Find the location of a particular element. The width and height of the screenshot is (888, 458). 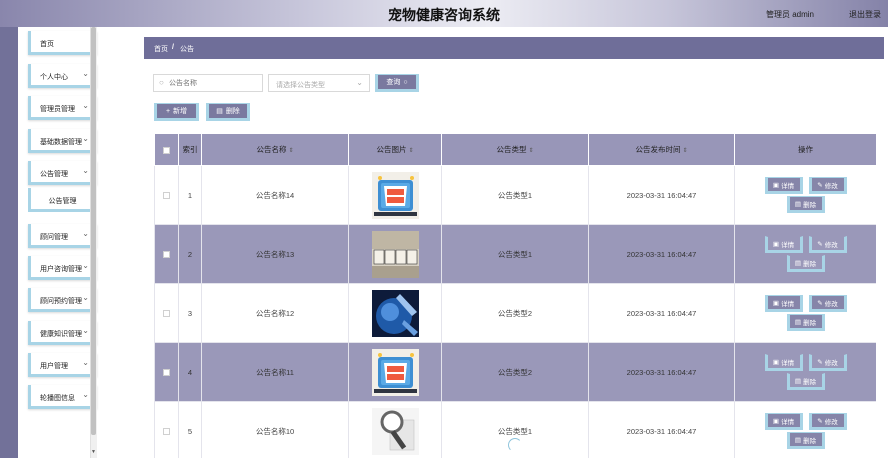

column-header-name: 公告名称 ⇕ is located at coordinates (275, 149).